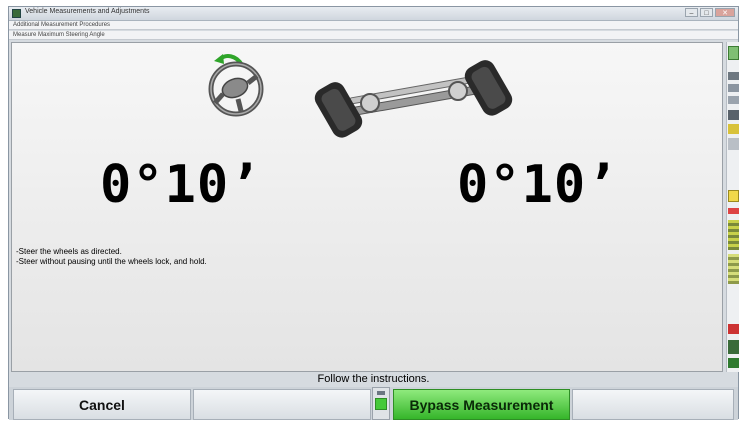  What do you see at coordinates (733, 129) in the screenshot?
I see `toolbar-print-icon` at bounding box center [733, 129].